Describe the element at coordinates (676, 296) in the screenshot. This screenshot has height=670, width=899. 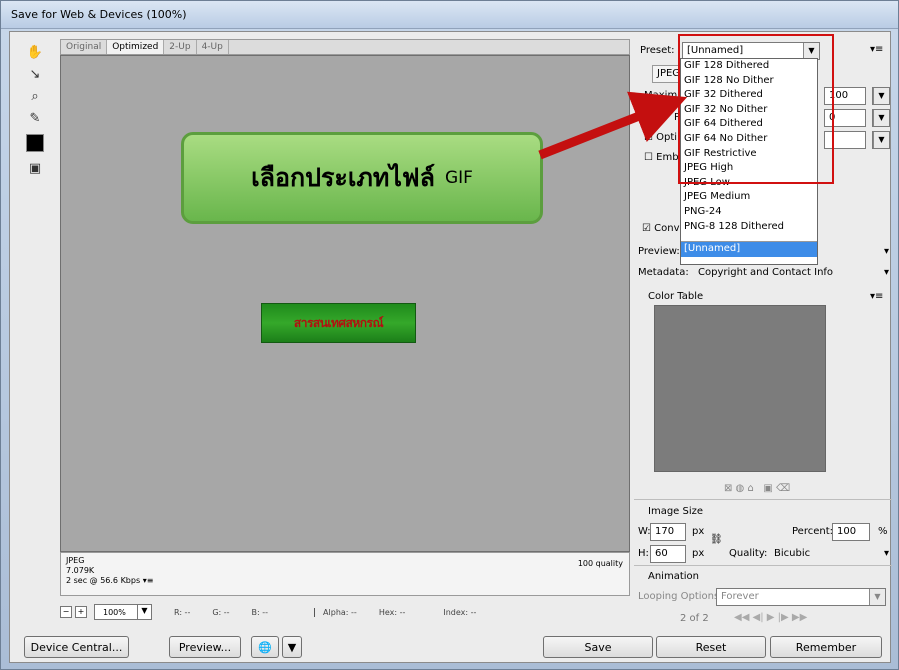
I see `color-table-label: Color Table` at that location.